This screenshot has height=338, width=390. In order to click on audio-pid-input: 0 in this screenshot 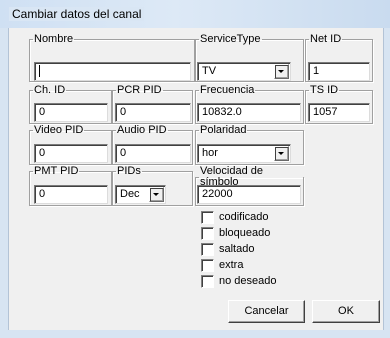, I will do `click(153, 153)`.